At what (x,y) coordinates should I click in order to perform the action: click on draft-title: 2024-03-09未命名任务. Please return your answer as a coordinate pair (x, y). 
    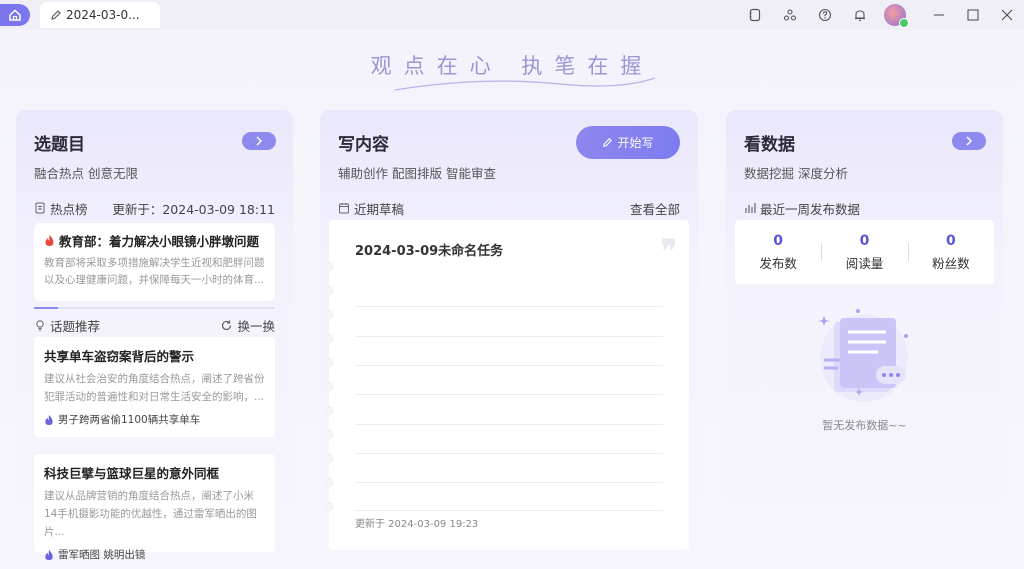
    Looking at the image, I should click on (429, 251).